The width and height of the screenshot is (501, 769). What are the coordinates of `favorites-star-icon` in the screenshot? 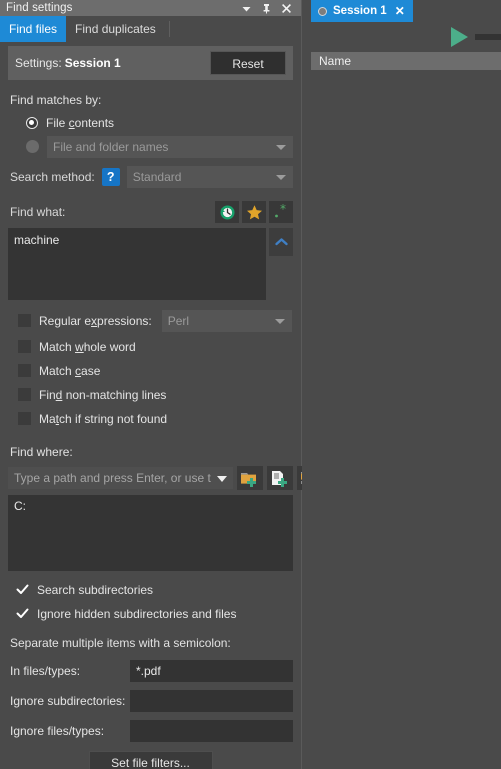 It's located at (254, 212).